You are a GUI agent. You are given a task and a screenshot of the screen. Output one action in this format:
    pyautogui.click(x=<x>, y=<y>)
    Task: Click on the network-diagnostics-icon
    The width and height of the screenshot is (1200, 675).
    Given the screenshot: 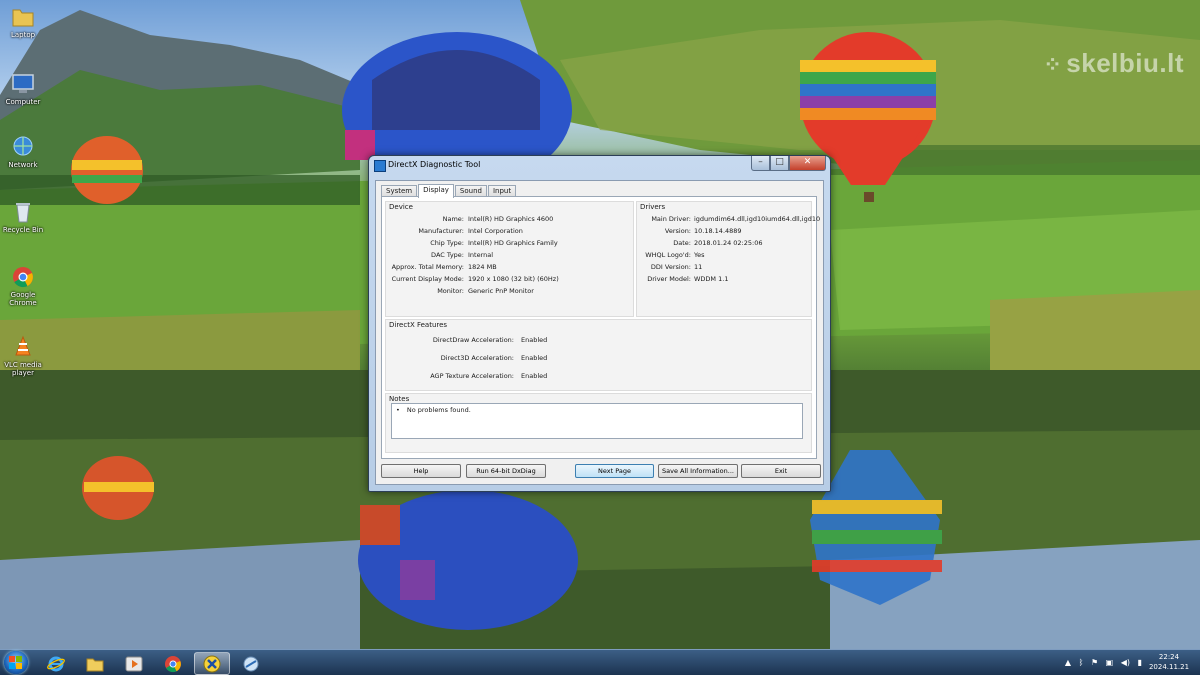 What is the action you would take?
    pyautogui.click(x=251, y=664)
    